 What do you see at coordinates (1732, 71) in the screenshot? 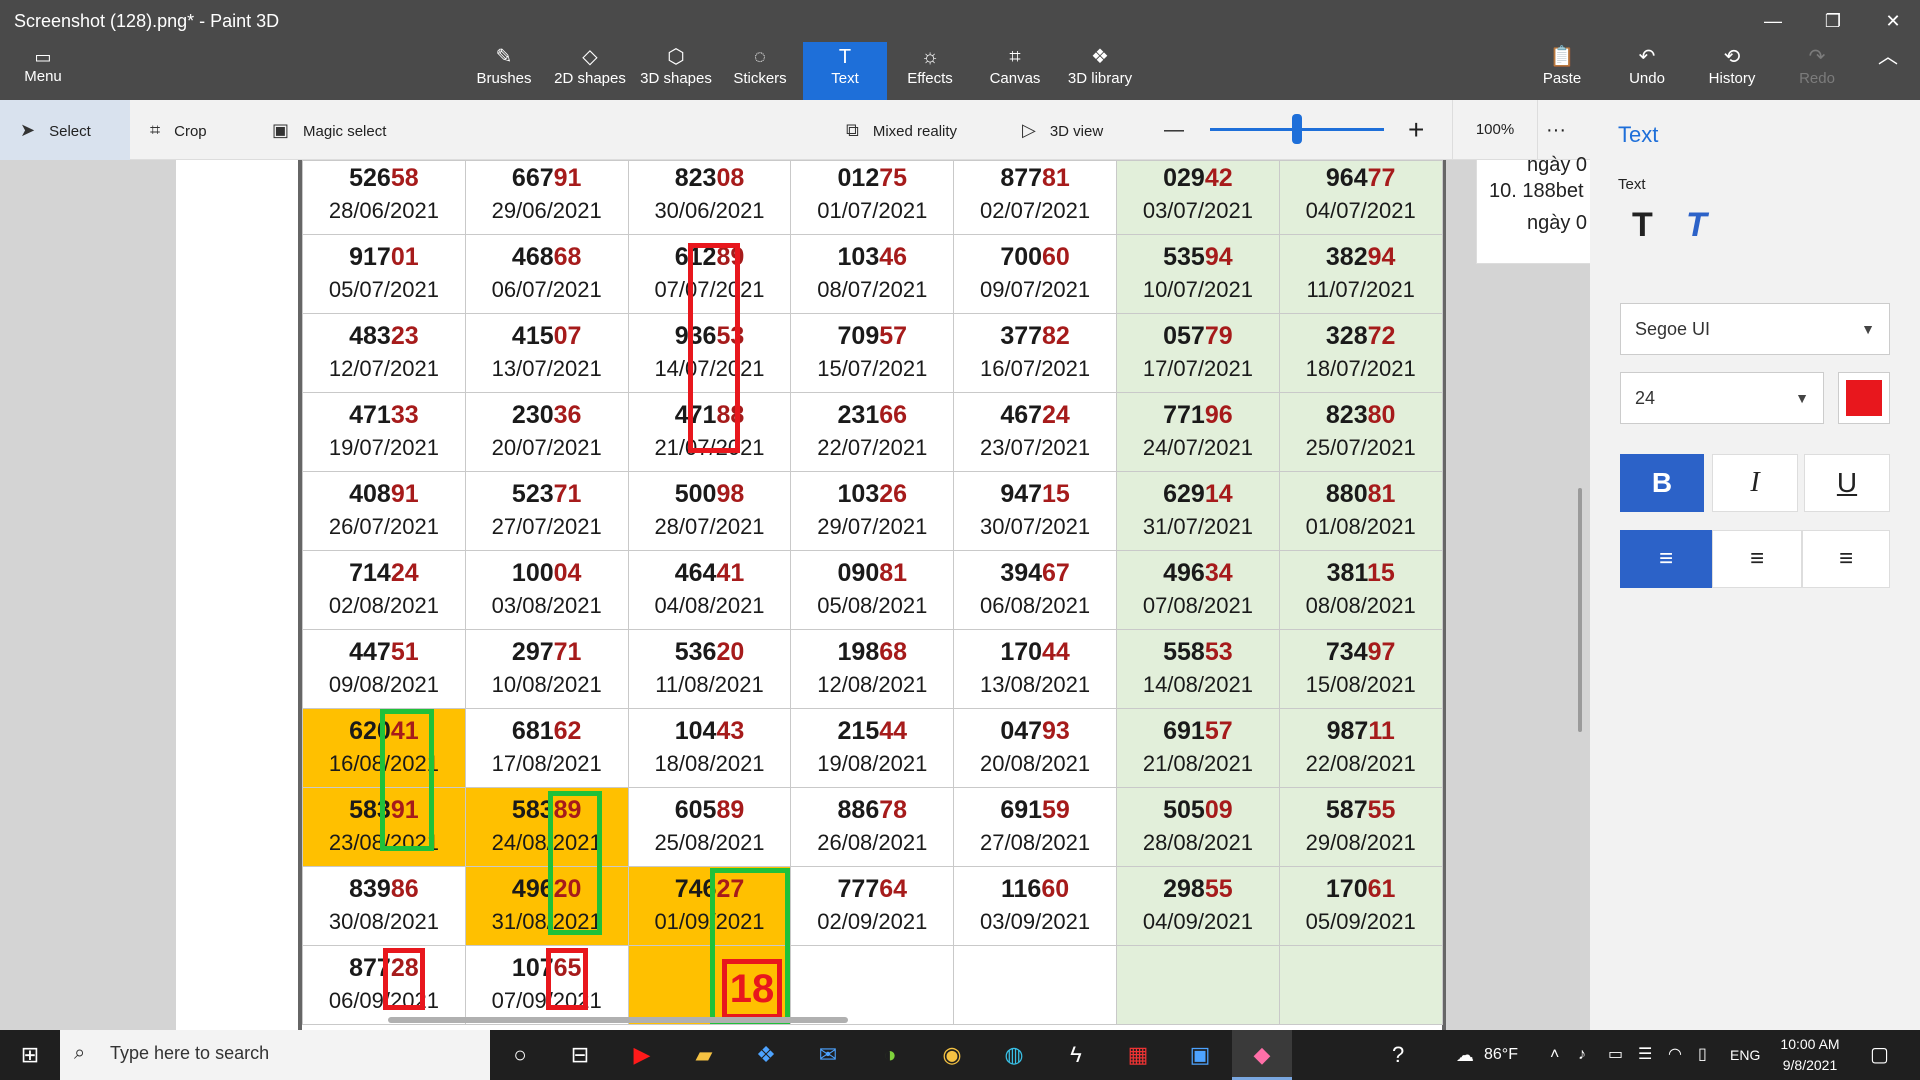
I see `history-button: ⟲ History` at bounding box center [1732, 71].